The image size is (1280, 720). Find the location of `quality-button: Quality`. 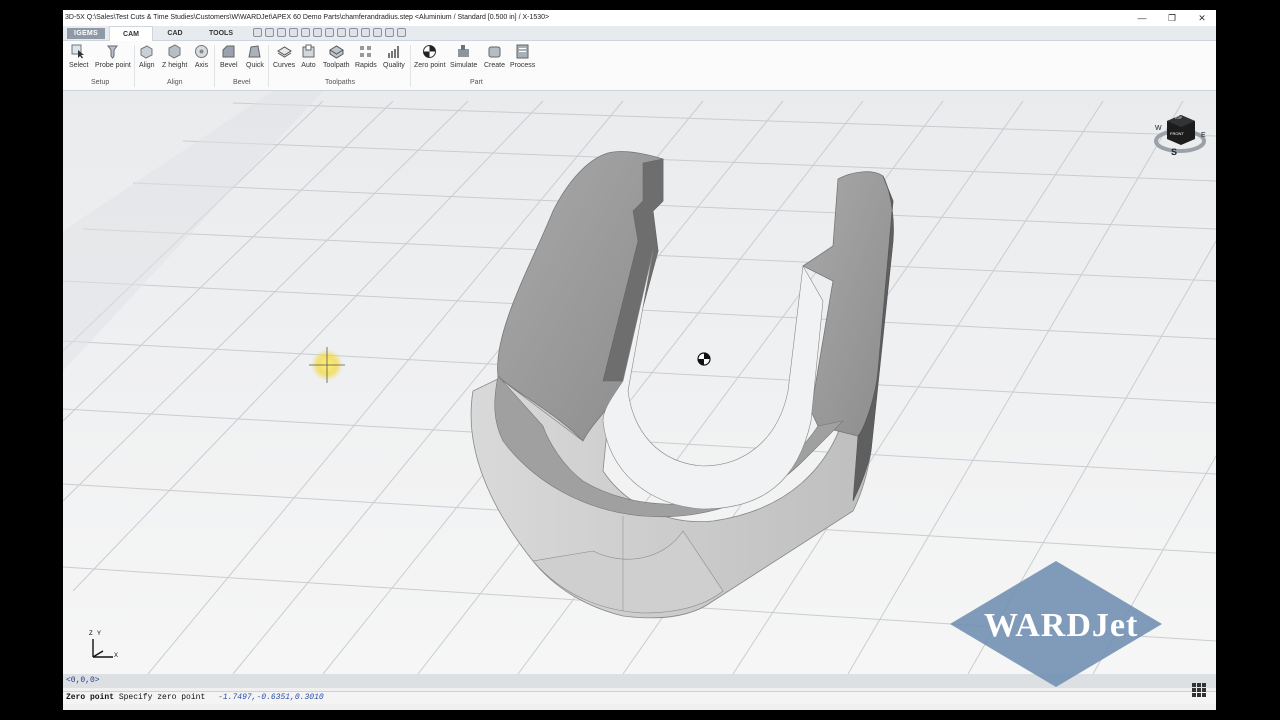

quality-button: Quality is located at coordinates (394, 56).